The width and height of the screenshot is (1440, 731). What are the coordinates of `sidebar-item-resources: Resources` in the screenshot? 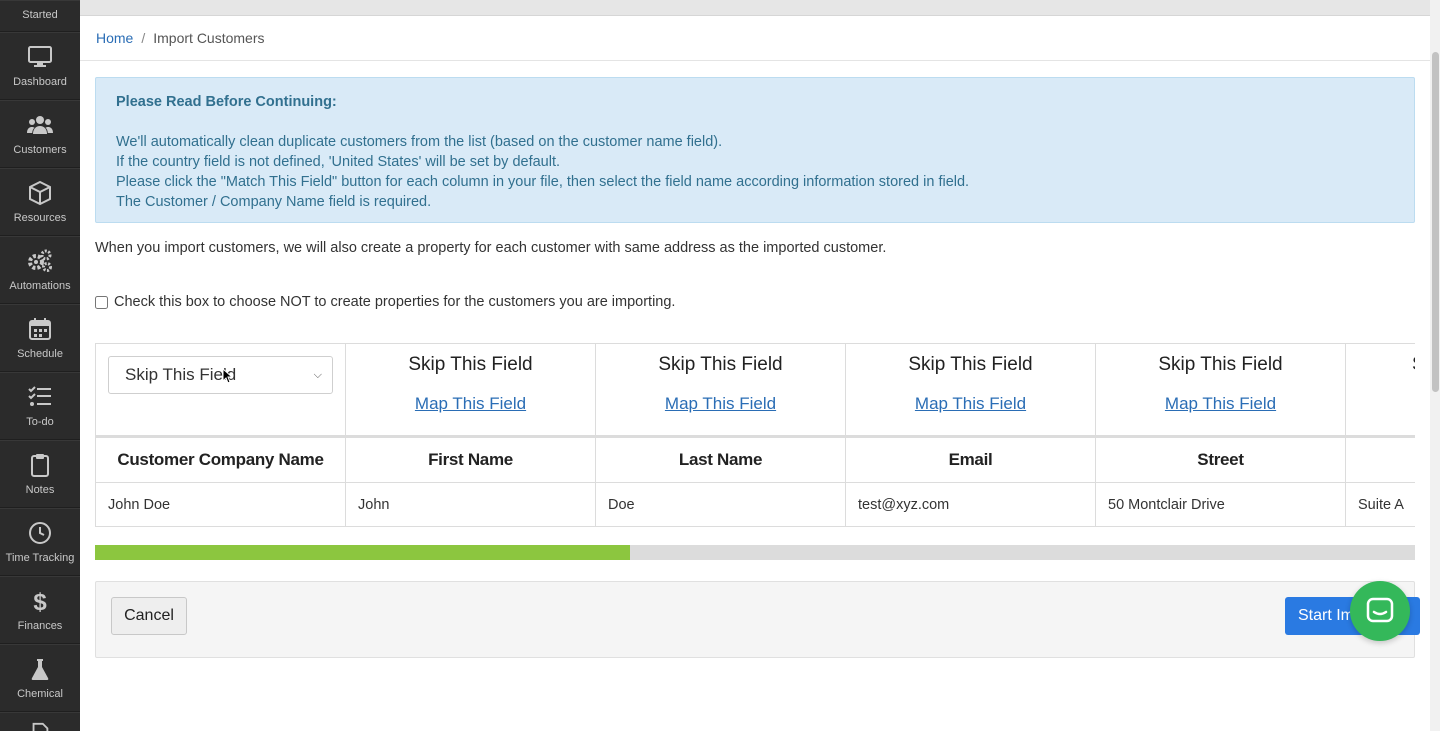 It's located at (40, 202).